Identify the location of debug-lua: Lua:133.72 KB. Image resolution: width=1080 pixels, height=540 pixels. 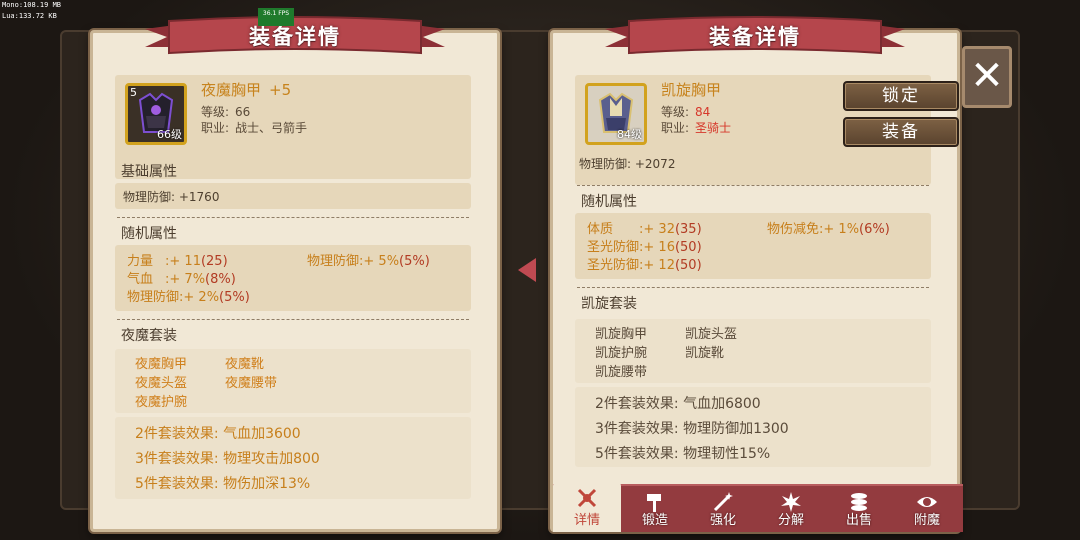
(29, 16).